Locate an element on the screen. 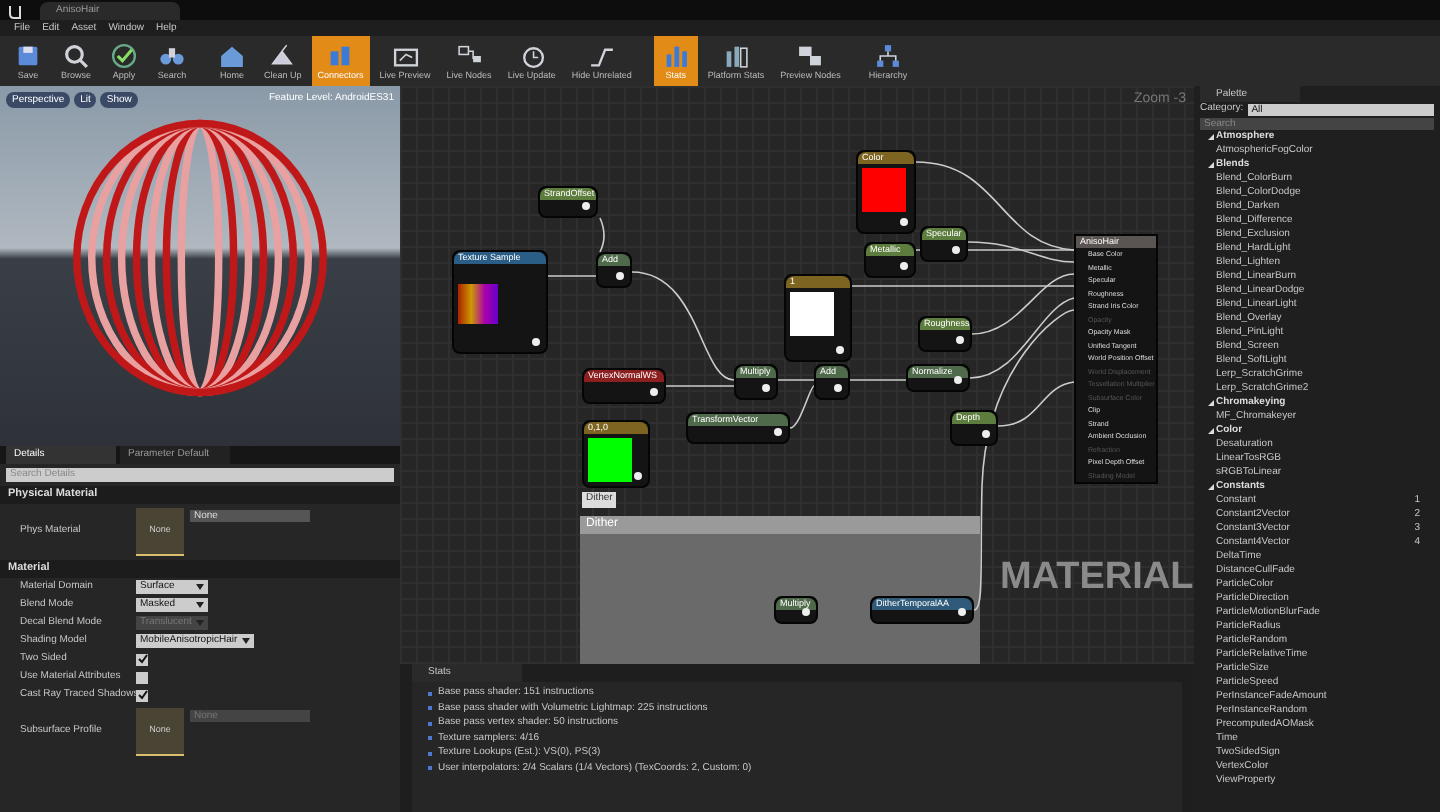 The width and height of the screenshot is (1440, 812). graph-watermark: MATERIAL is located at coordinates (1097, 578).